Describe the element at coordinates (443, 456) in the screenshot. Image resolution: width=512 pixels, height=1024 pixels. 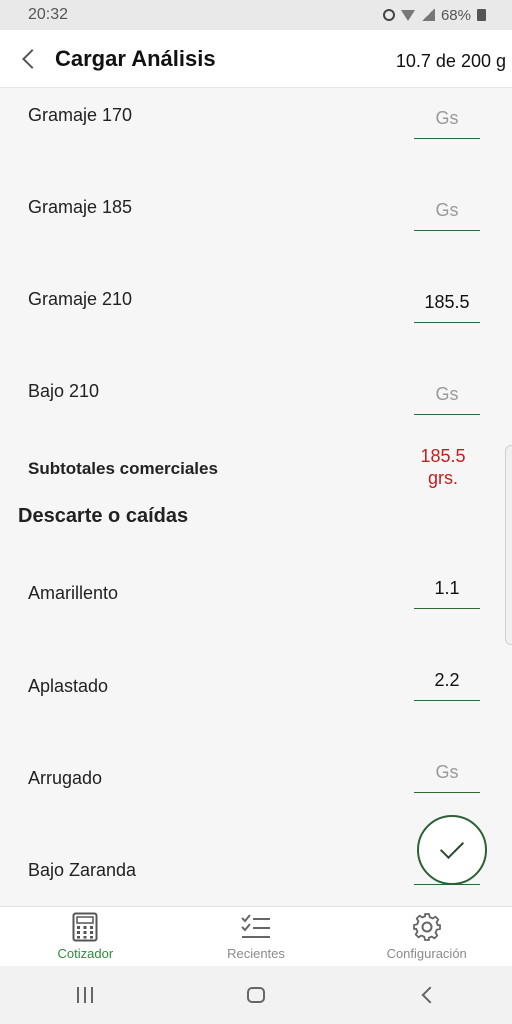
I see `subtotal-number: 185.5` at that location.